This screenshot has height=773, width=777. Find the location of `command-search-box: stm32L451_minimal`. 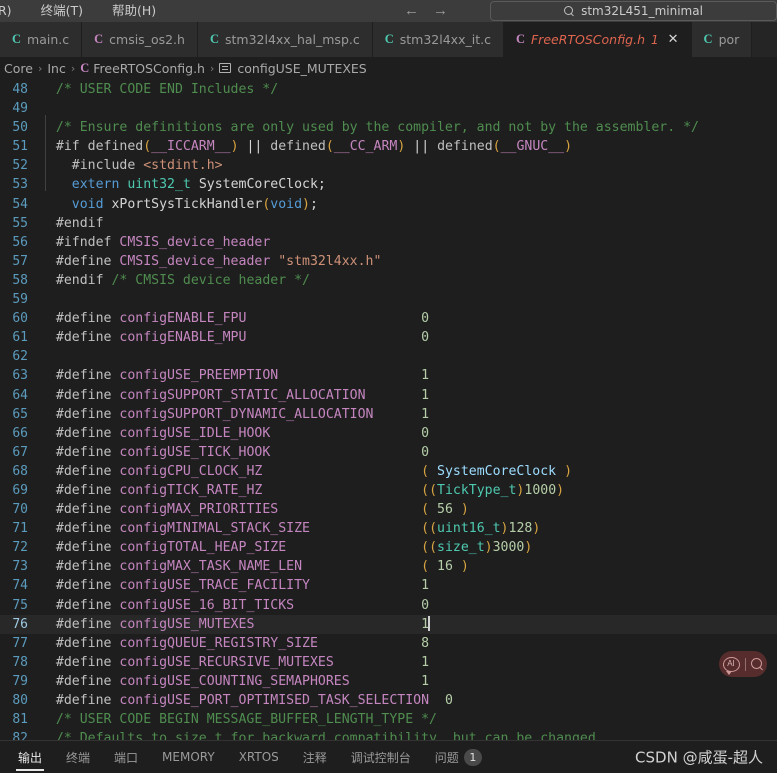

command-search-box: stm32L451_minimal is located at coordinates (633, 11).